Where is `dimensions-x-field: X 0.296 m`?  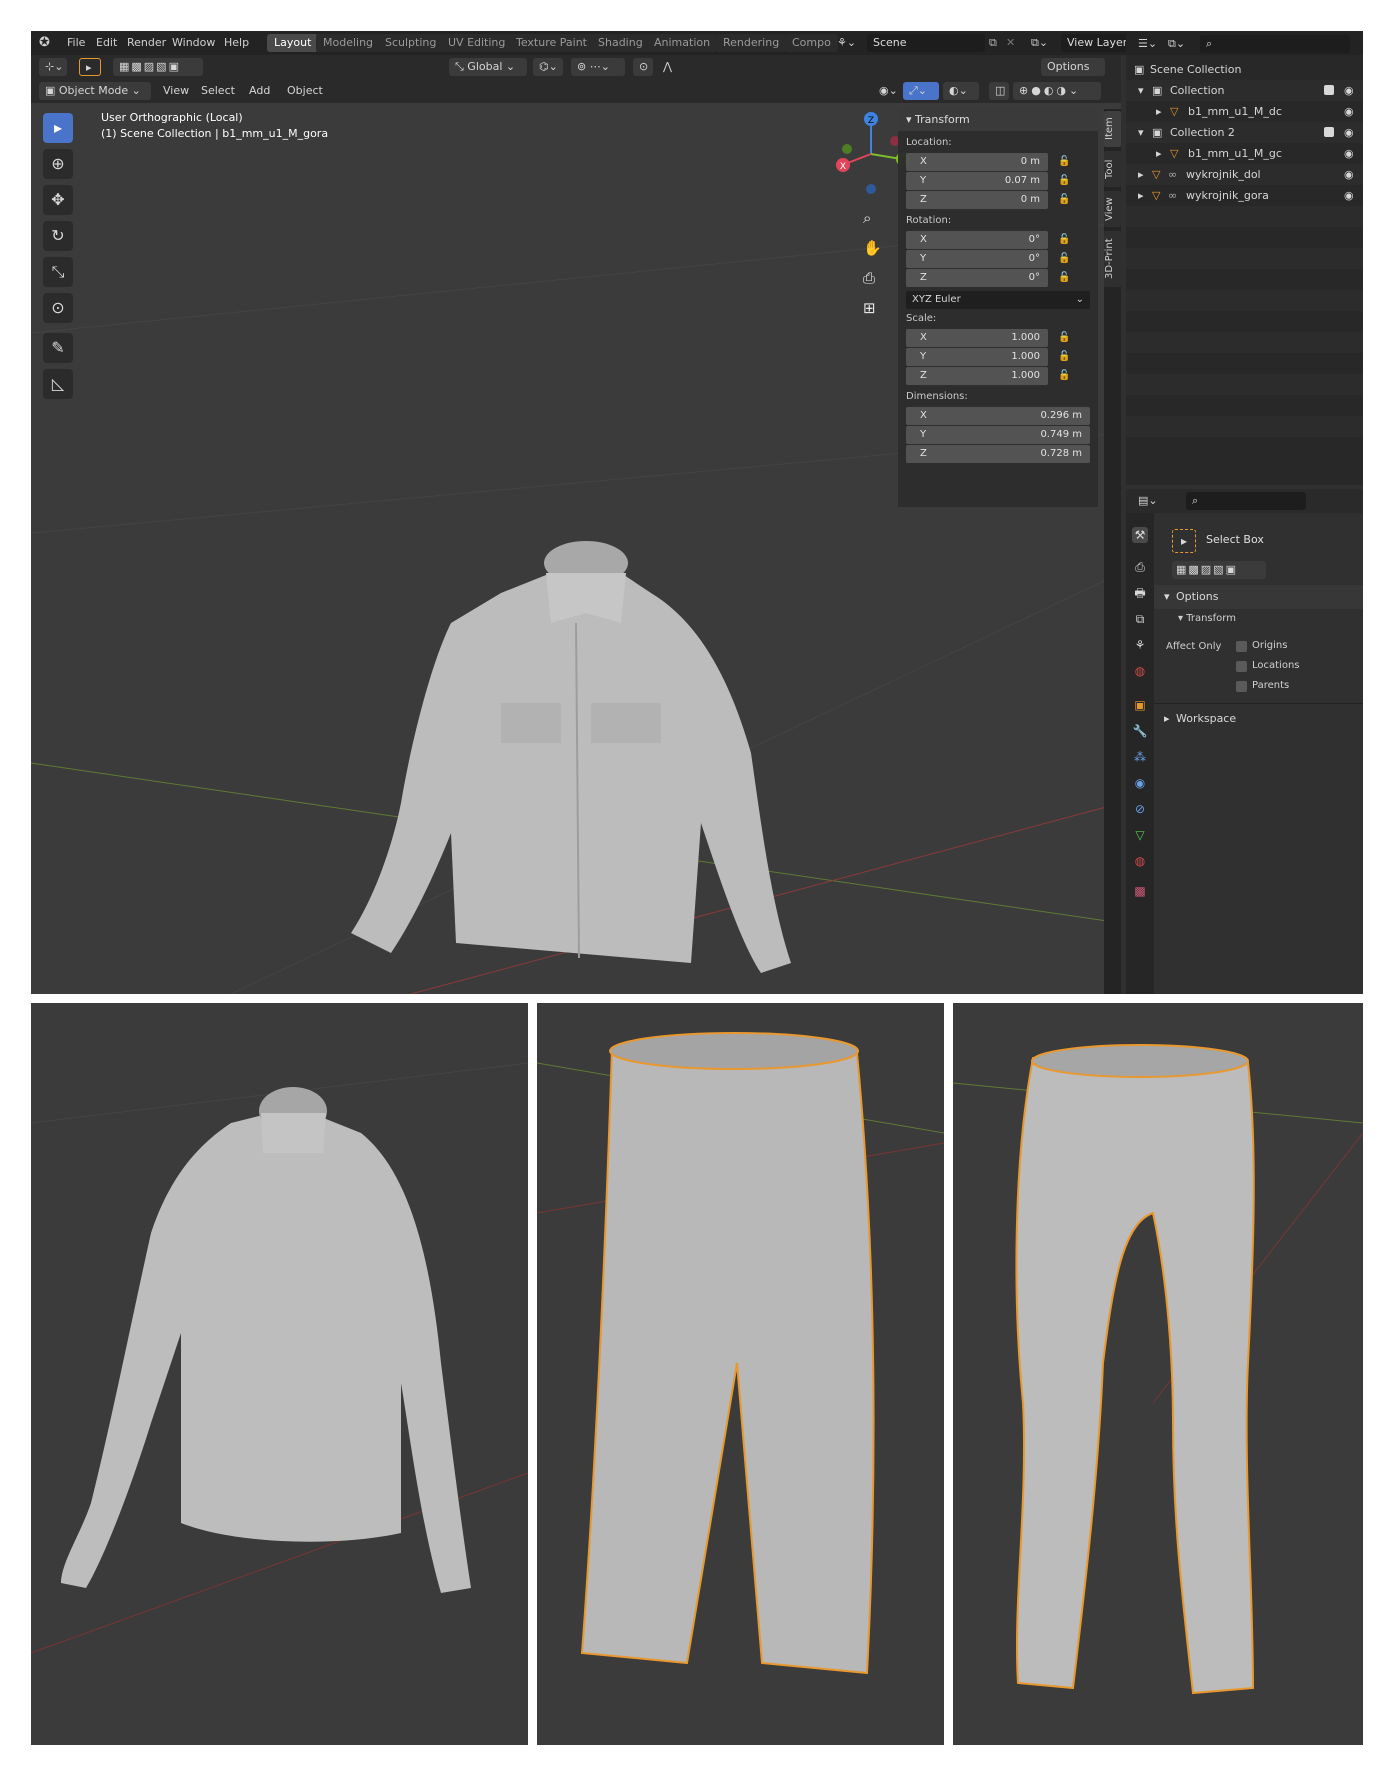
dimensions-x-field: X 0.296 m is located at coordinates (998, 416).